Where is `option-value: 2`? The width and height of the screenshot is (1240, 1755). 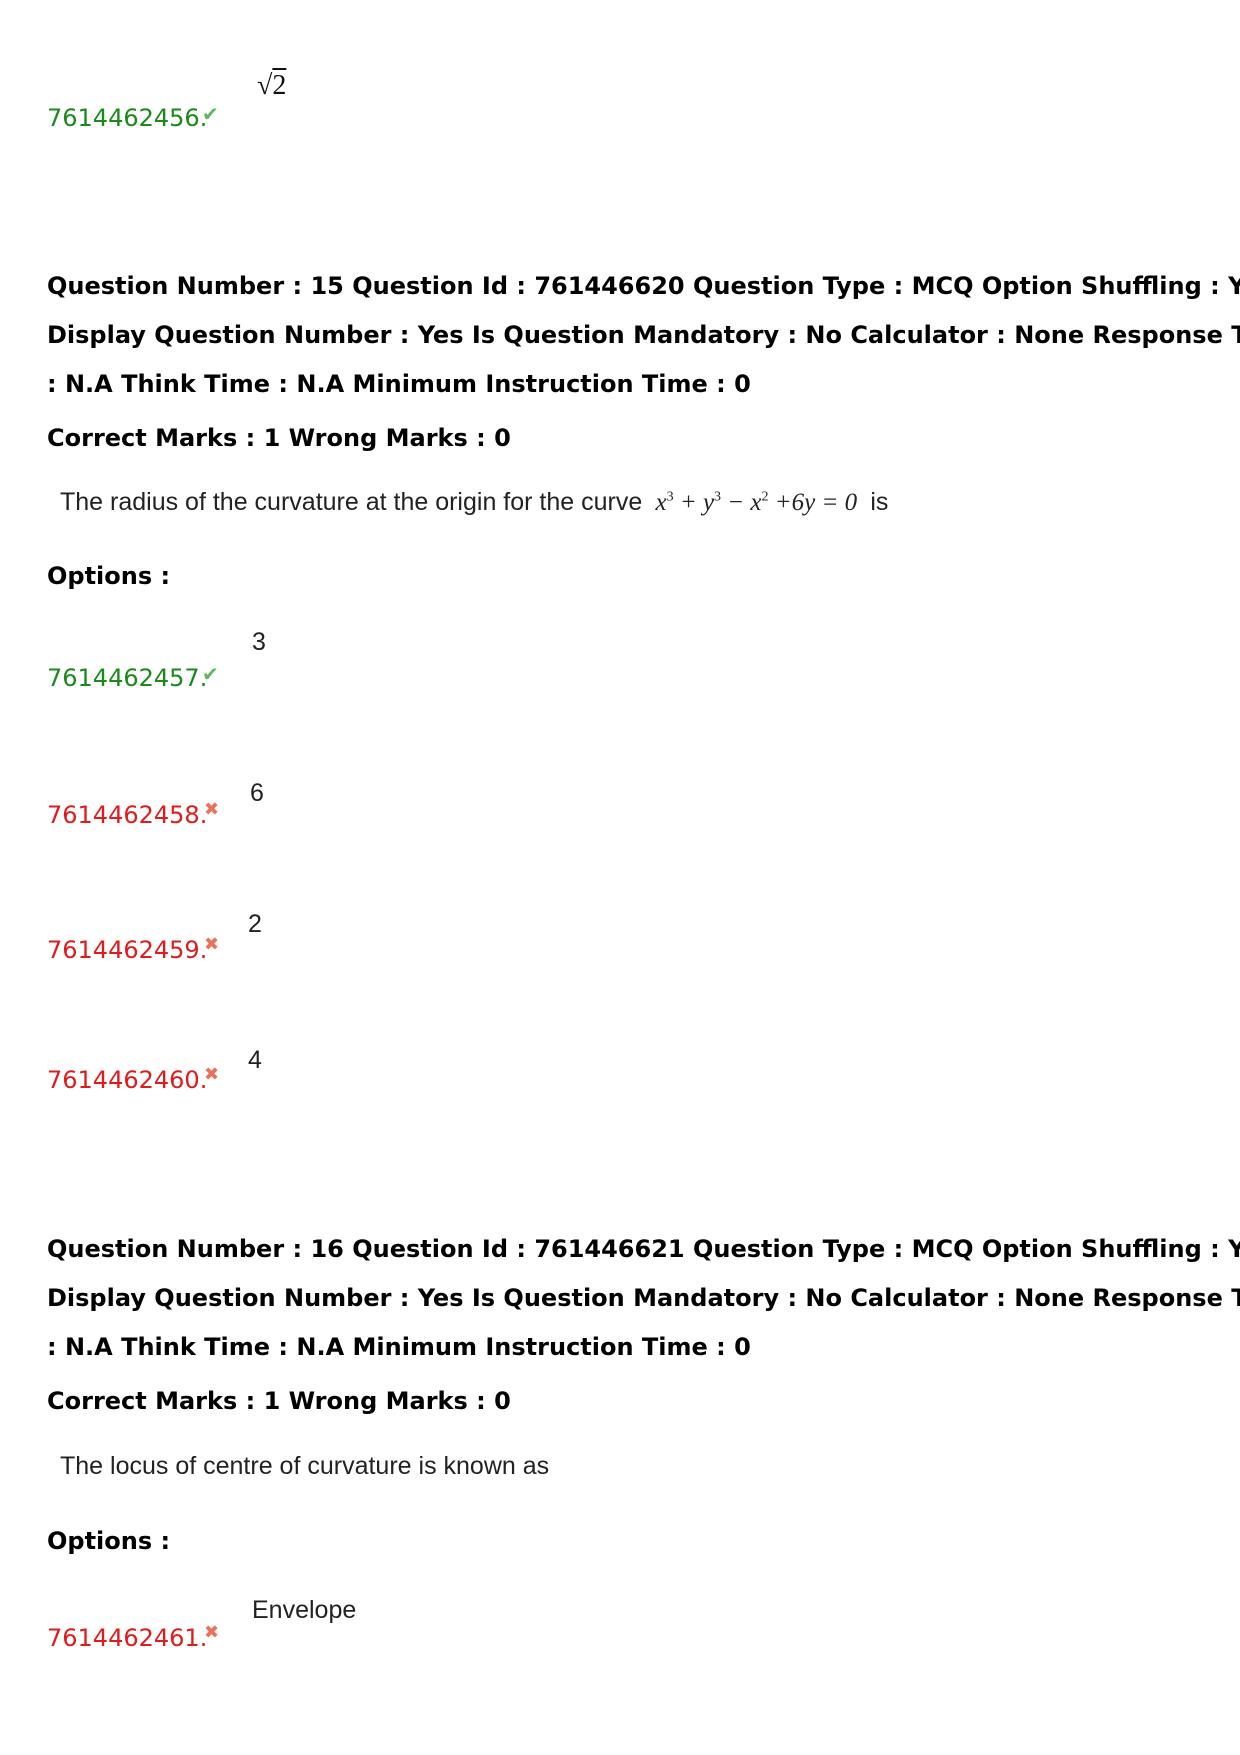 option-value: 2 is located at coordinates (255, 924).